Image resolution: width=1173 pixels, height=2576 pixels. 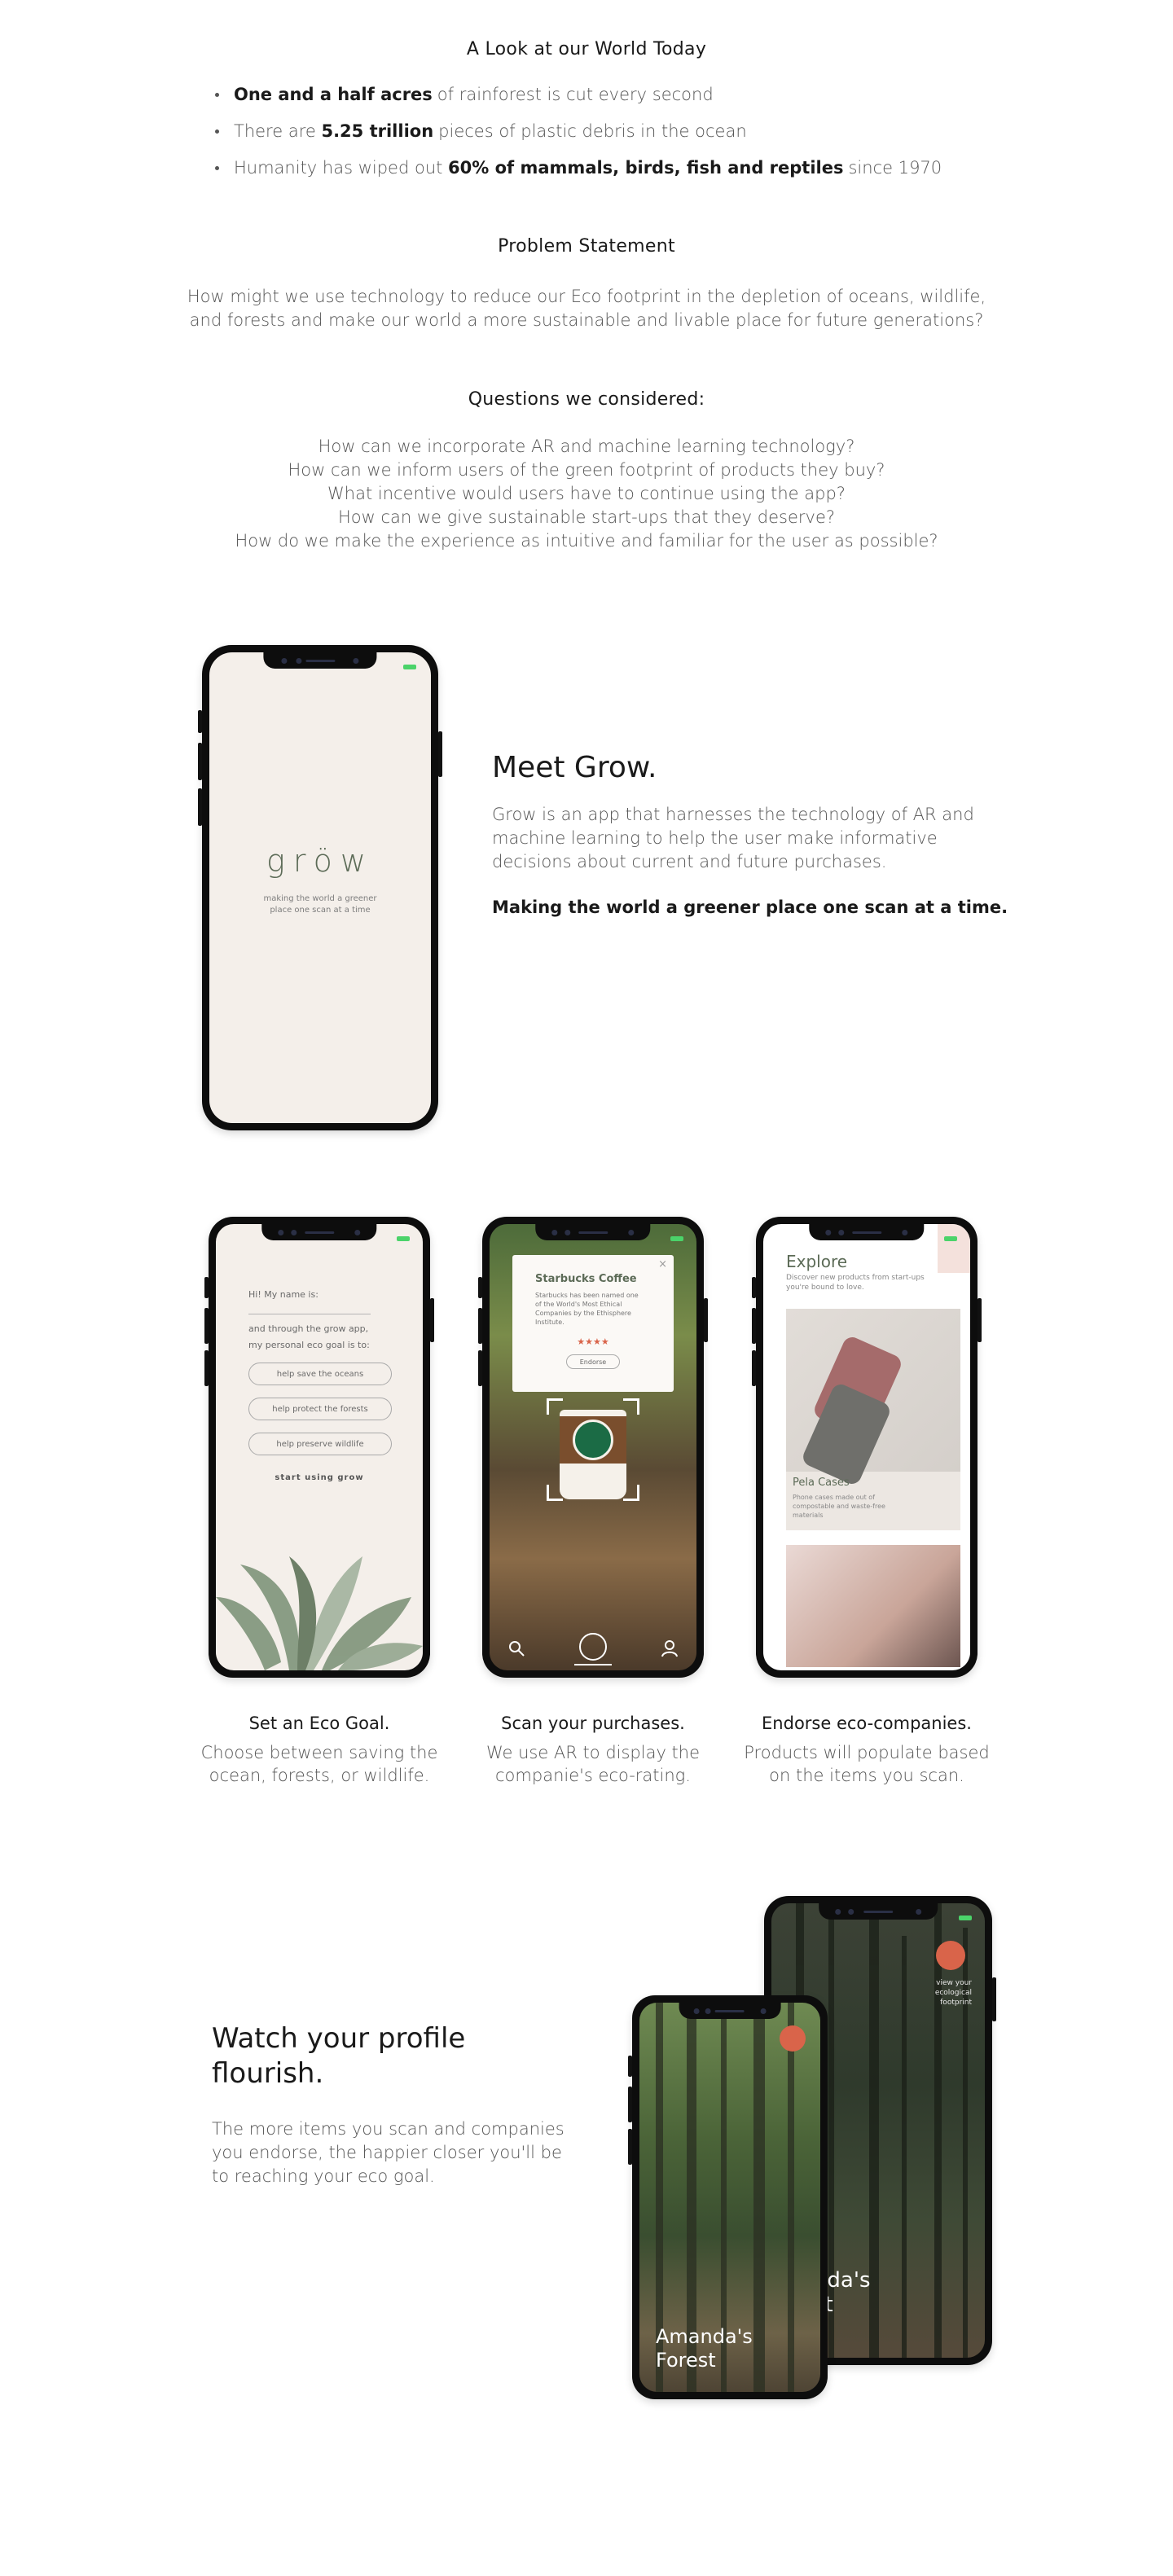 I want to click on tagline-line: place one scan at a time, so click(x=320, y=910).